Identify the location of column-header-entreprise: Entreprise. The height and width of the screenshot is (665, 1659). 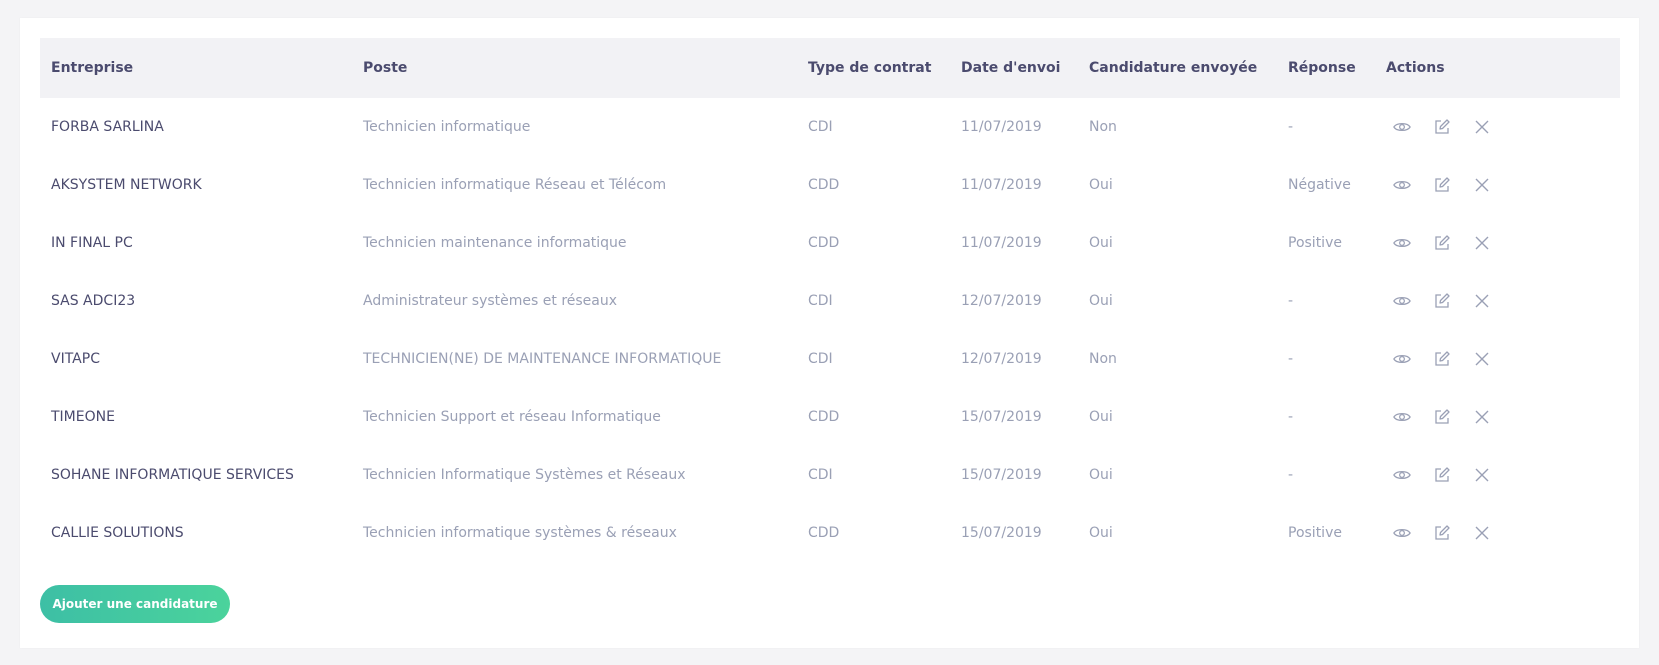
(92, 68).